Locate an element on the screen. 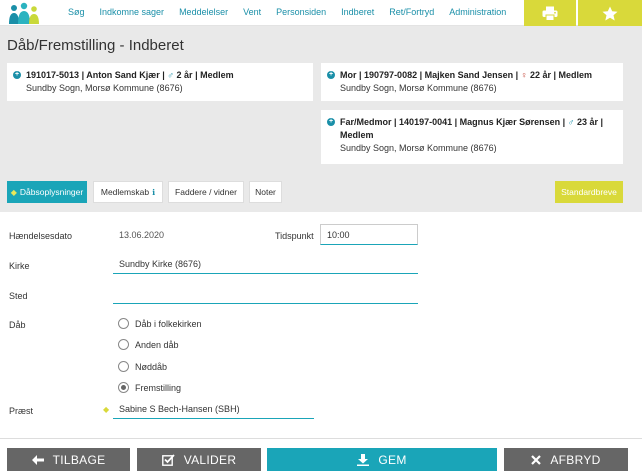  child-age: 2 år is located at coordinates (184, 75).